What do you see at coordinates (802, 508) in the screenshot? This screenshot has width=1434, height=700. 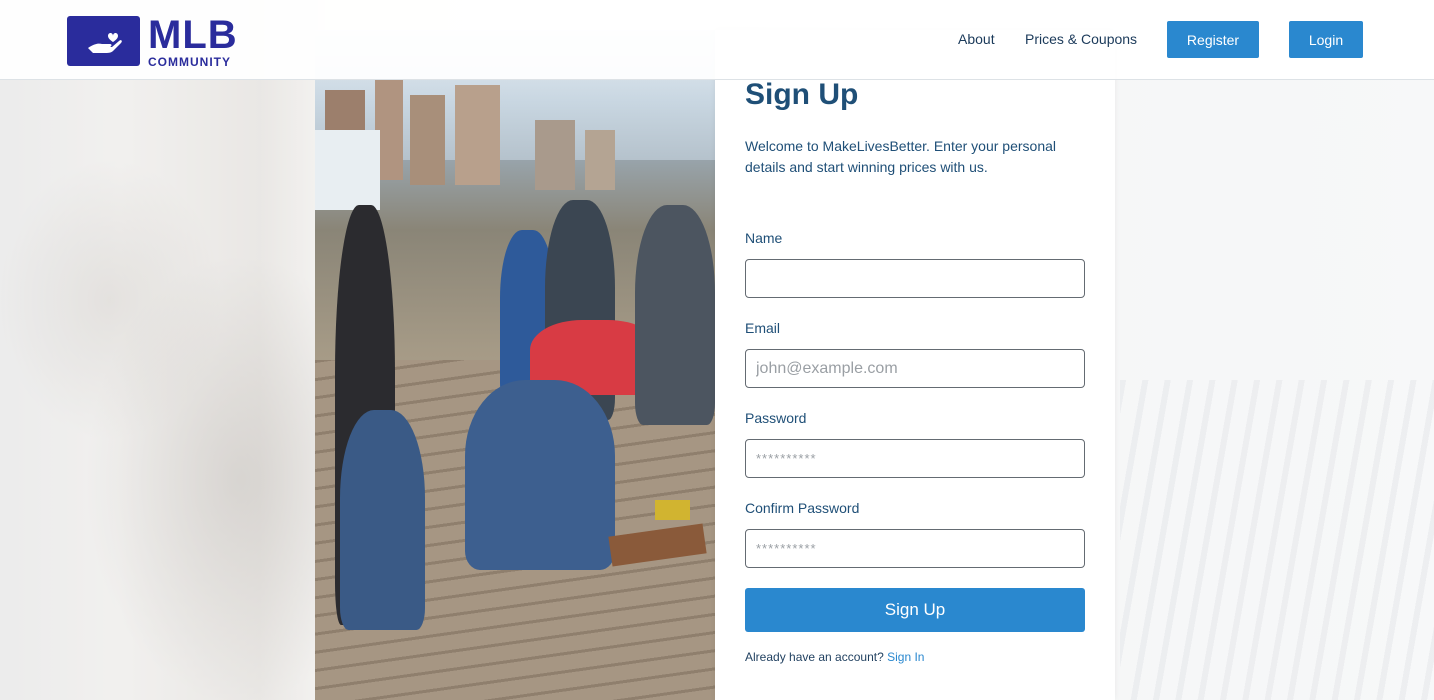 I see `confirm-password-label: Confirm Password` at bounding box center [802, 508].